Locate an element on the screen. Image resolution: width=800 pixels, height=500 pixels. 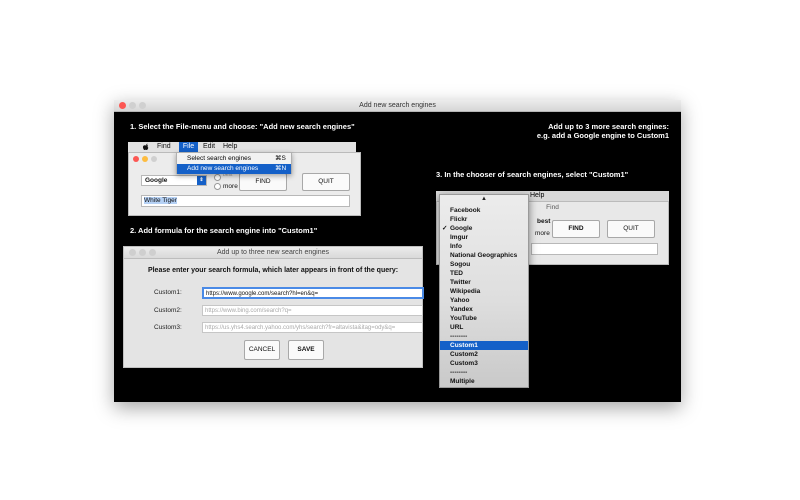
menu-edit: Edit is located at coordinates (209, 147).